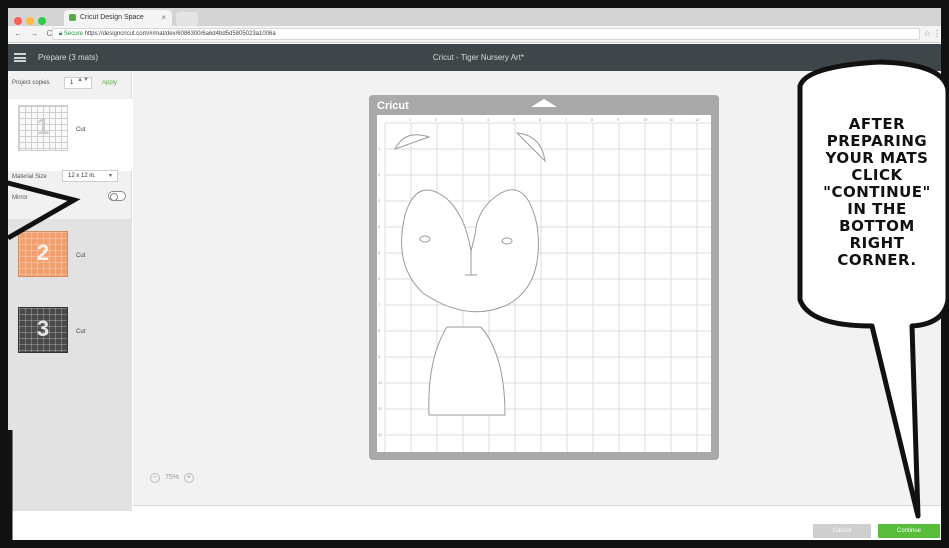 Image resolution: width=949 pixels, height=548 pixels. Describe the element at coordinates (83, 80) in the screenshot. I see `stepper-icon: ▲▼` at that location.